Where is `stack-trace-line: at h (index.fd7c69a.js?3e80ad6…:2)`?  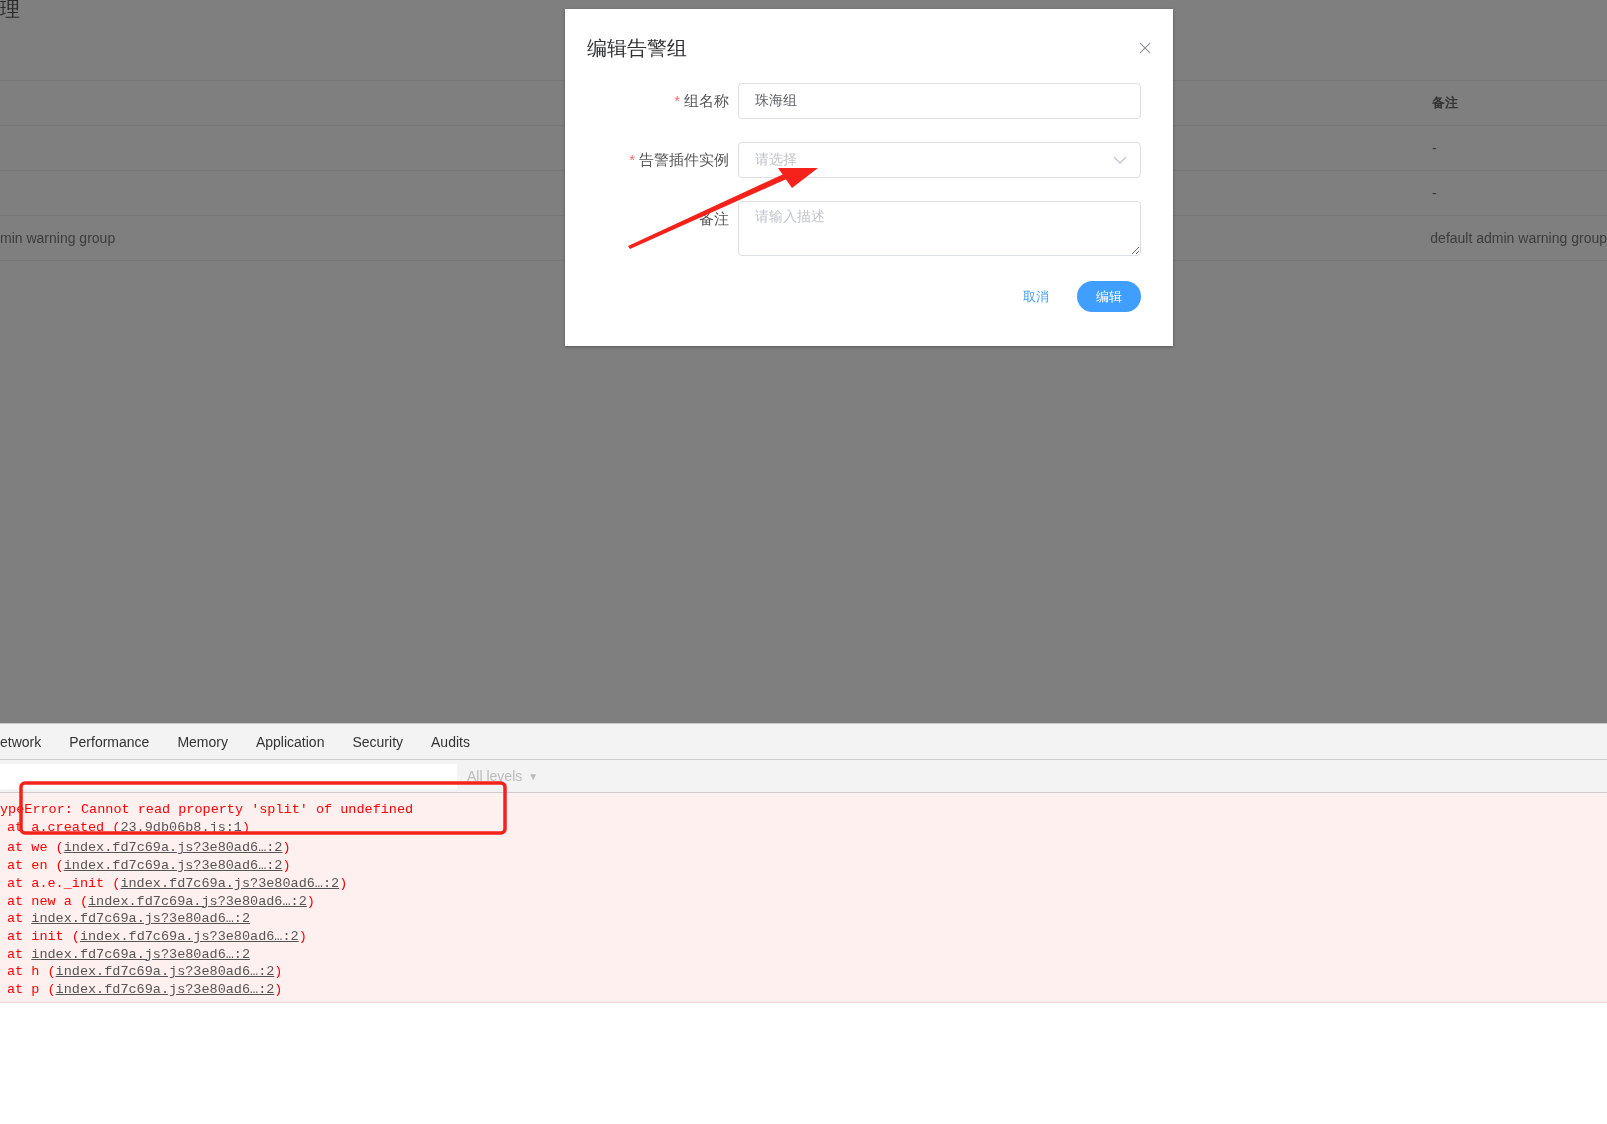
stack-trace-line: at h (index.fd7c69a.js?3e80ad6…:2) is located at coordinates (145, 972).